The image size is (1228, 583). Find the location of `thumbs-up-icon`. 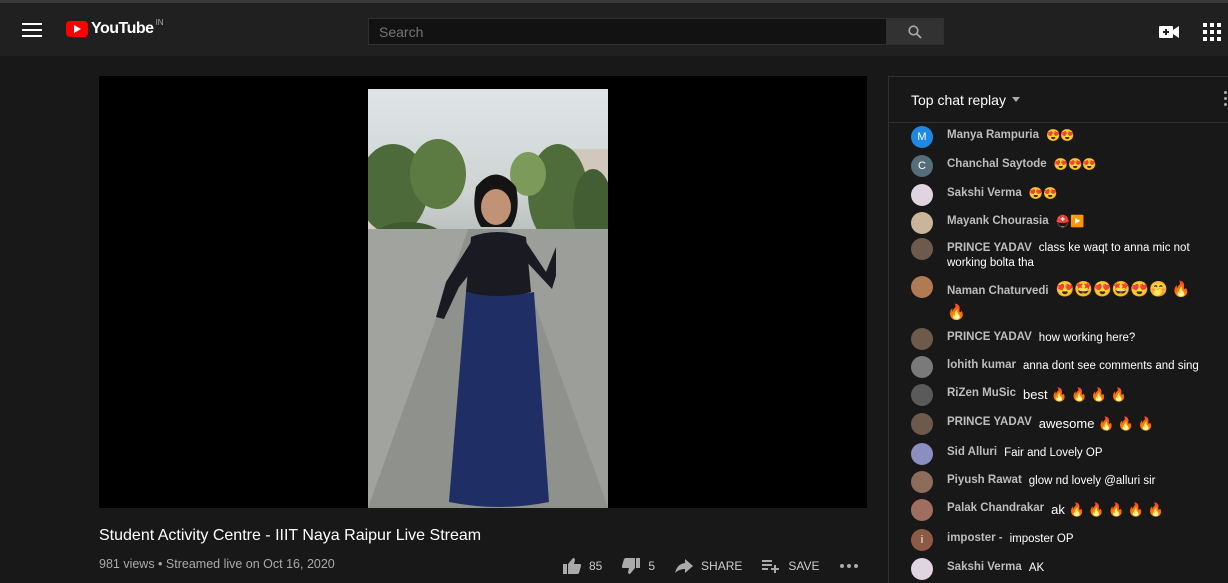

thumbs-up-icon is located at coordinates (572, 566).